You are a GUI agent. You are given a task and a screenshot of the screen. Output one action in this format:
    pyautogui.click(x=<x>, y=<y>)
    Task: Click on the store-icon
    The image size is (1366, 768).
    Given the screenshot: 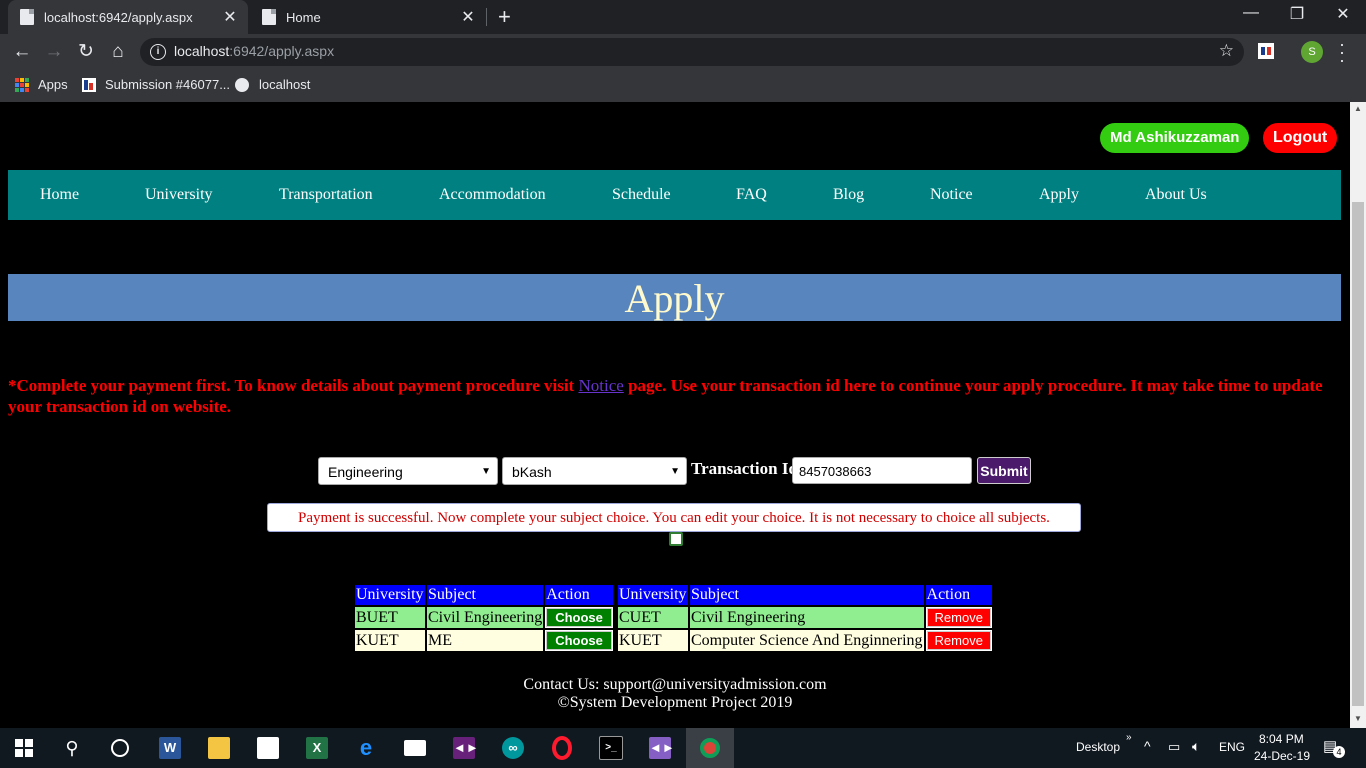 What is the action you would take?
    pyautogui.click(x=268, y=748)
    